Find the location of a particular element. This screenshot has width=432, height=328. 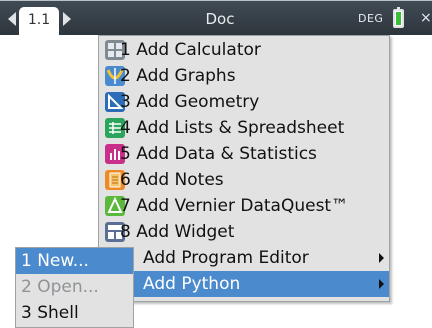

menu-item-add-vernier-dataquest: 7 Add Vernier DataQuest™ is located at coordinates (244, 206).